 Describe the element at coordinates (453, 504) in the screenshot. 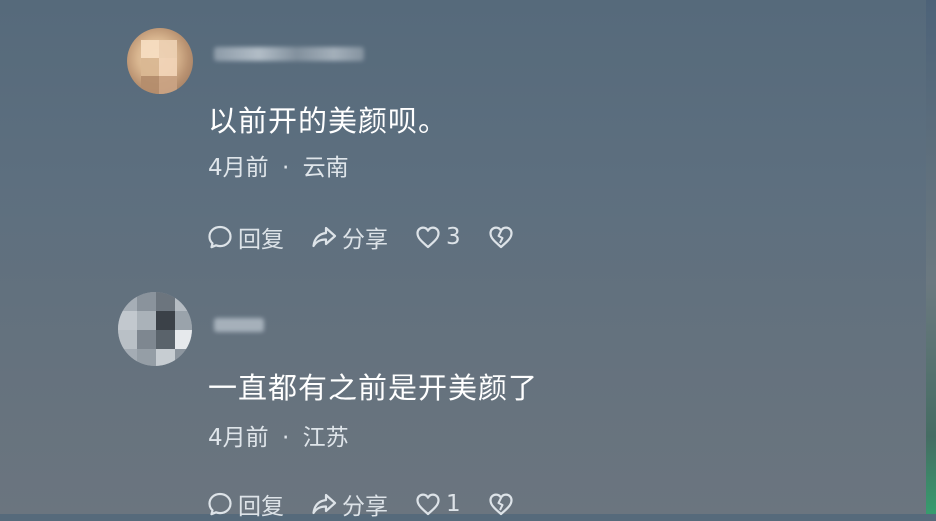

I see `like-count: 1` at that location.